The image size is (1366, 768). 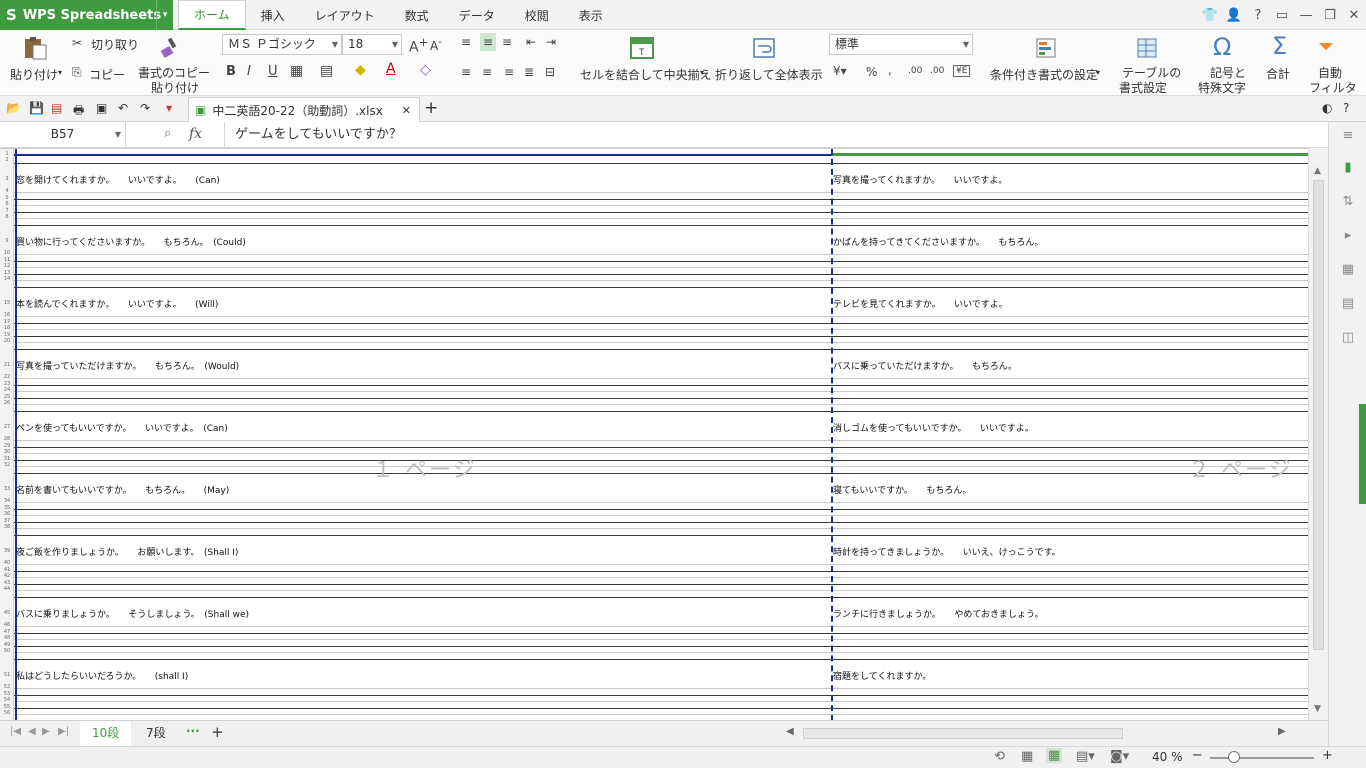 What do you see at coordinates (1027, 756) in the screenshot?
I see `normal-view-icon: ▦` at bounding box center [1027, 756].